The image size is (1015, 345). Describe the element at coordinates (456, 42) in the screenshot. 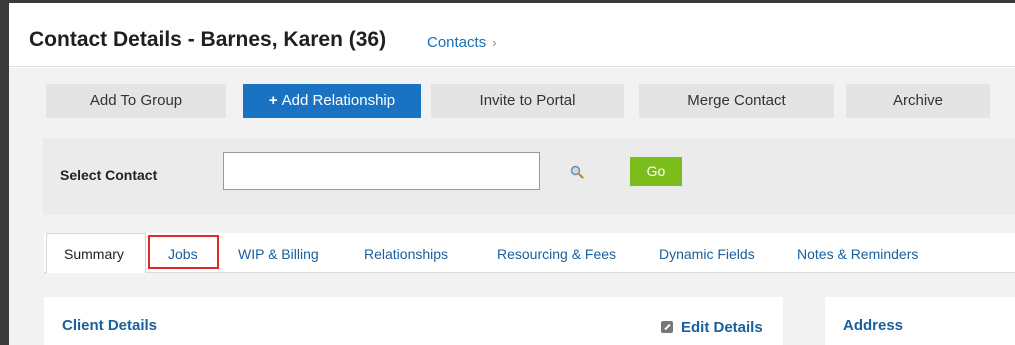

I see `breadcrumb-contacts-link: Contacts` at that location.